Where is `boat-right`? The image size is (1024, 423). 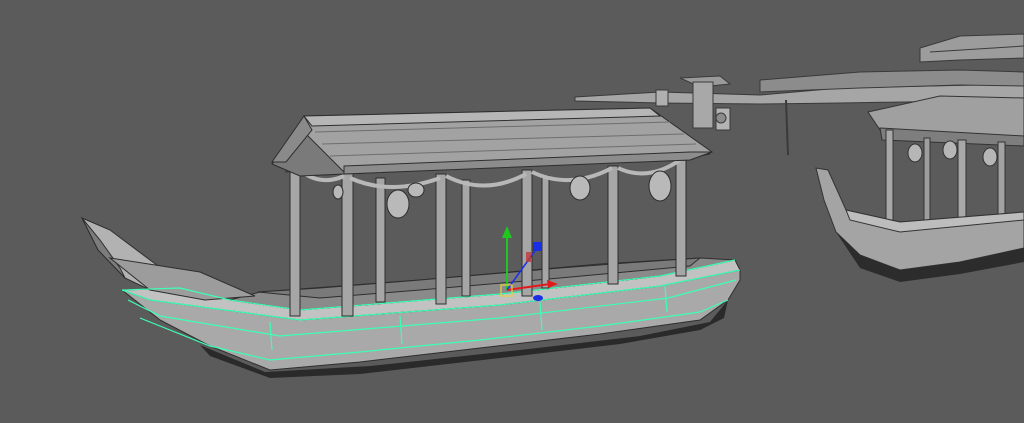
boat-right is located at coordinates (919, 188).